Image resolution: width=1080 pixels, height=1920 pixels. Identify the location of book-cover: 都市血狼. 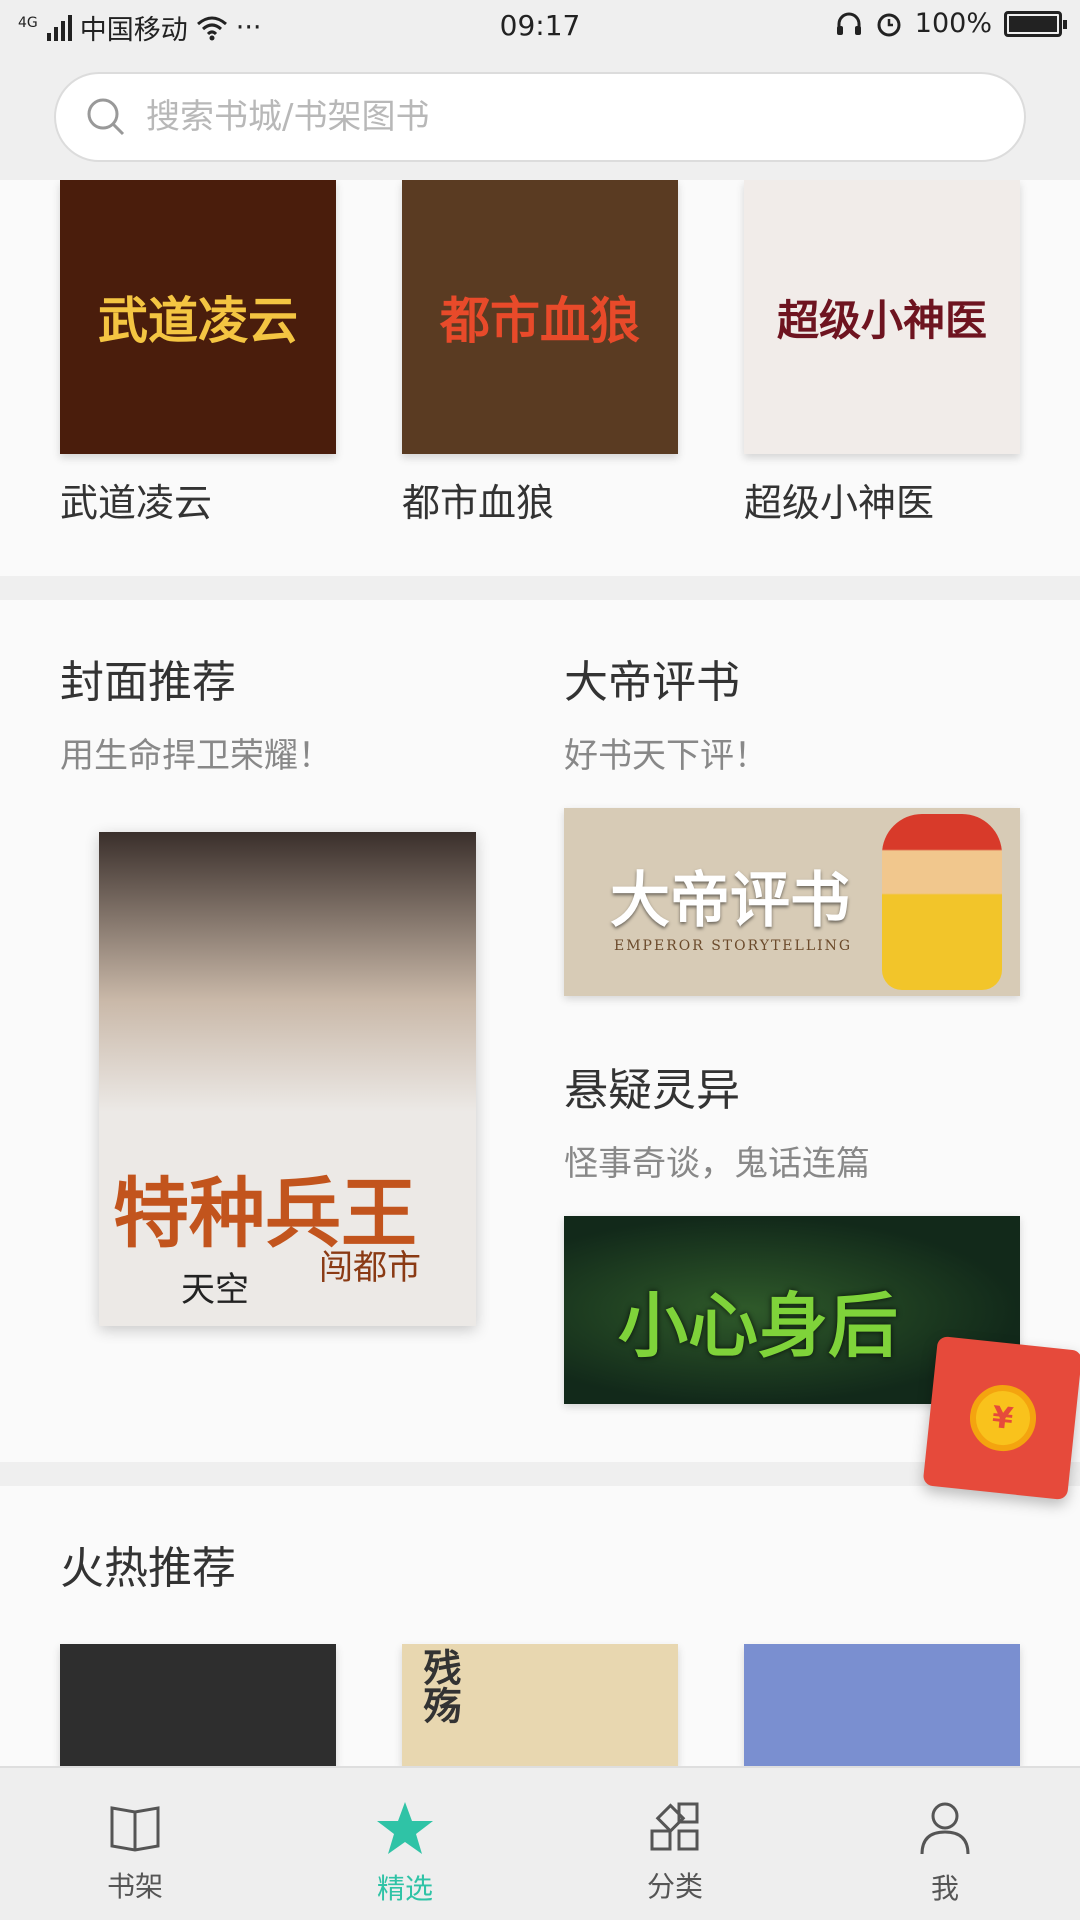
(540, 317).